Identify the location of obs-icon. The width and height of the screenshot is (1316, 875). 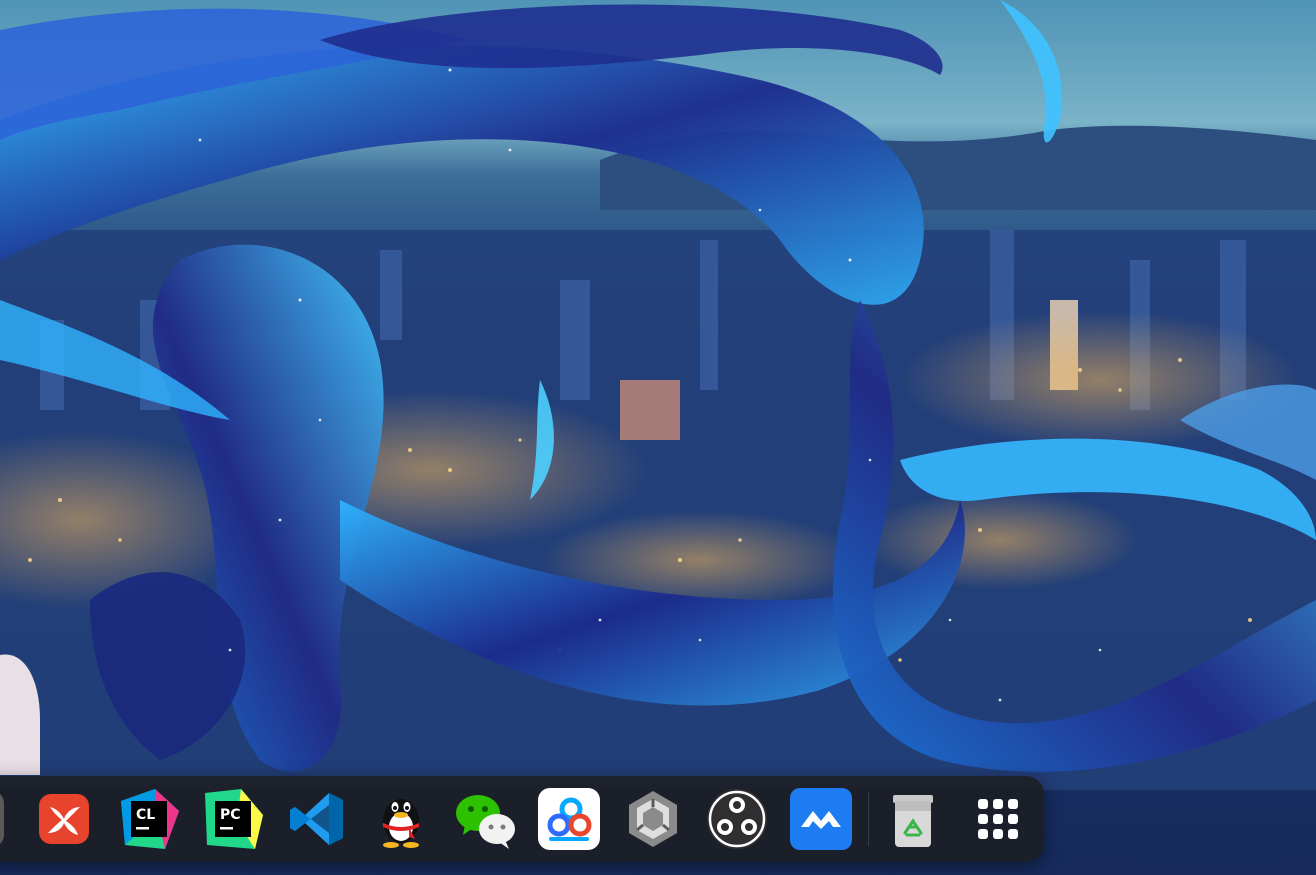
(737, 819).